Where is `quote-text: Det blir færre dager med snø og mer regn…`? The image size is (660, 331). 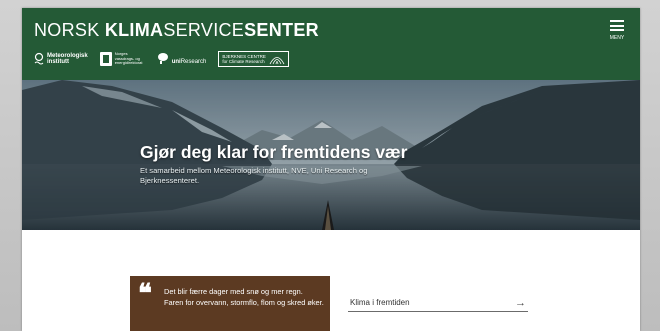
quote-text: Det blir færre dager med snø og mer regn… is located at coordinates (244, 297).